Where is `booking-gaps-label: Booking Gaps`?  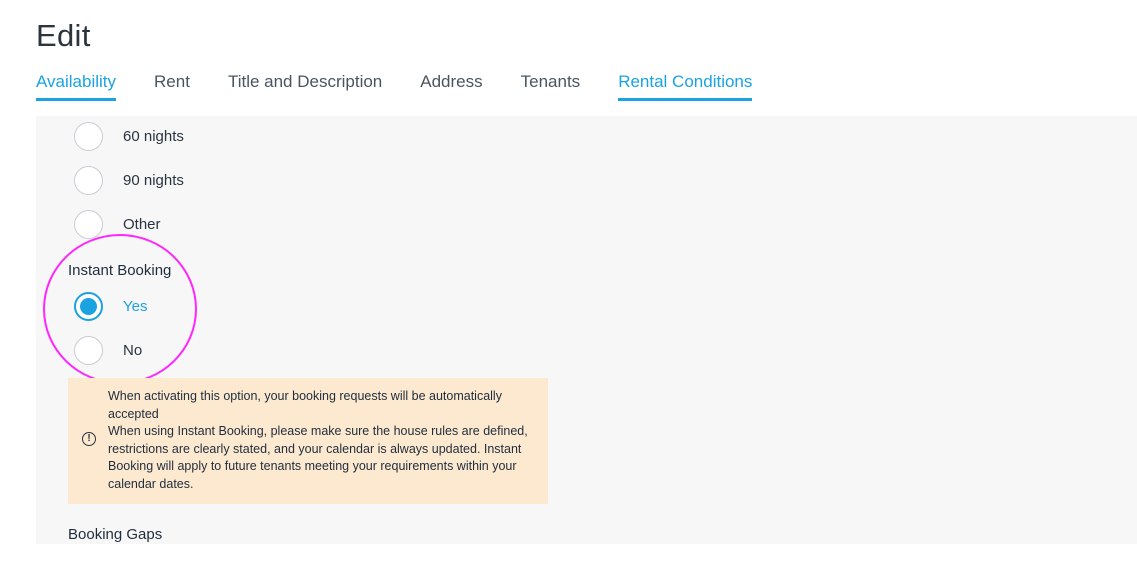
booking-gaps-label: Booking Gaps is located at coordinates (115, 534).